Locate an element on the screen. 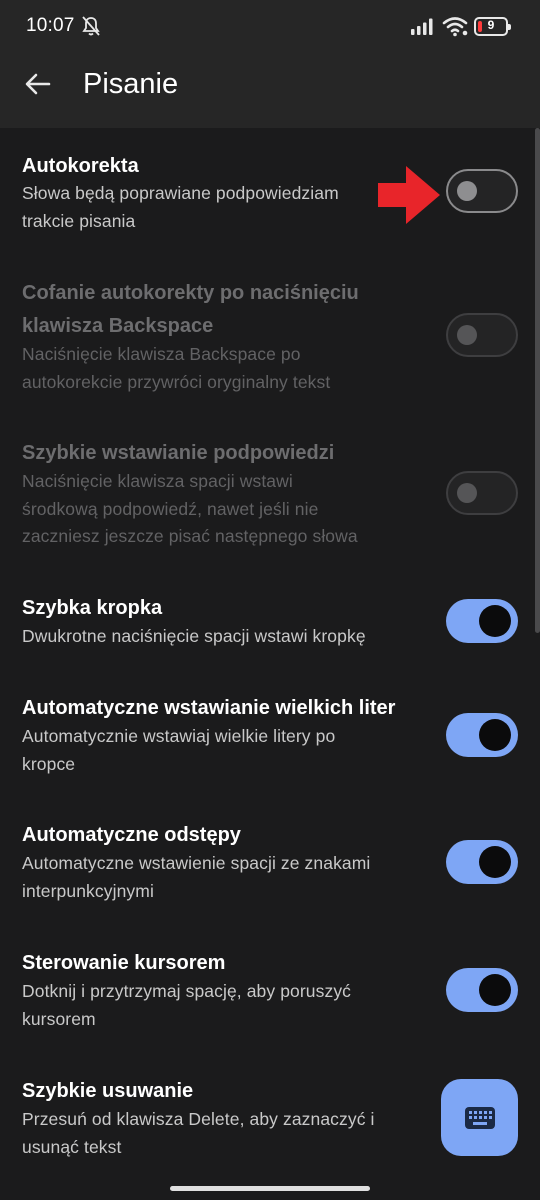  home-indicator is located at coordinates (270, 1188).